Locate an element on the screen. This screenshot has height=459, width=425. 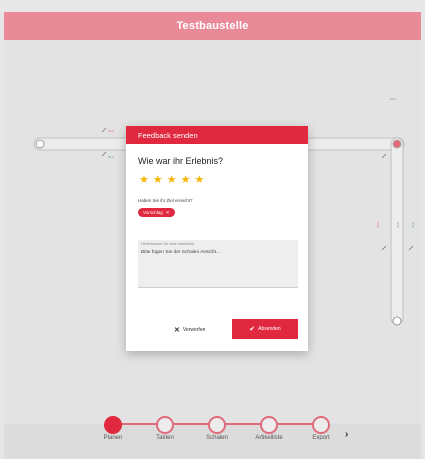
step-label-planen: Planen is located at coordinates (113, 438).